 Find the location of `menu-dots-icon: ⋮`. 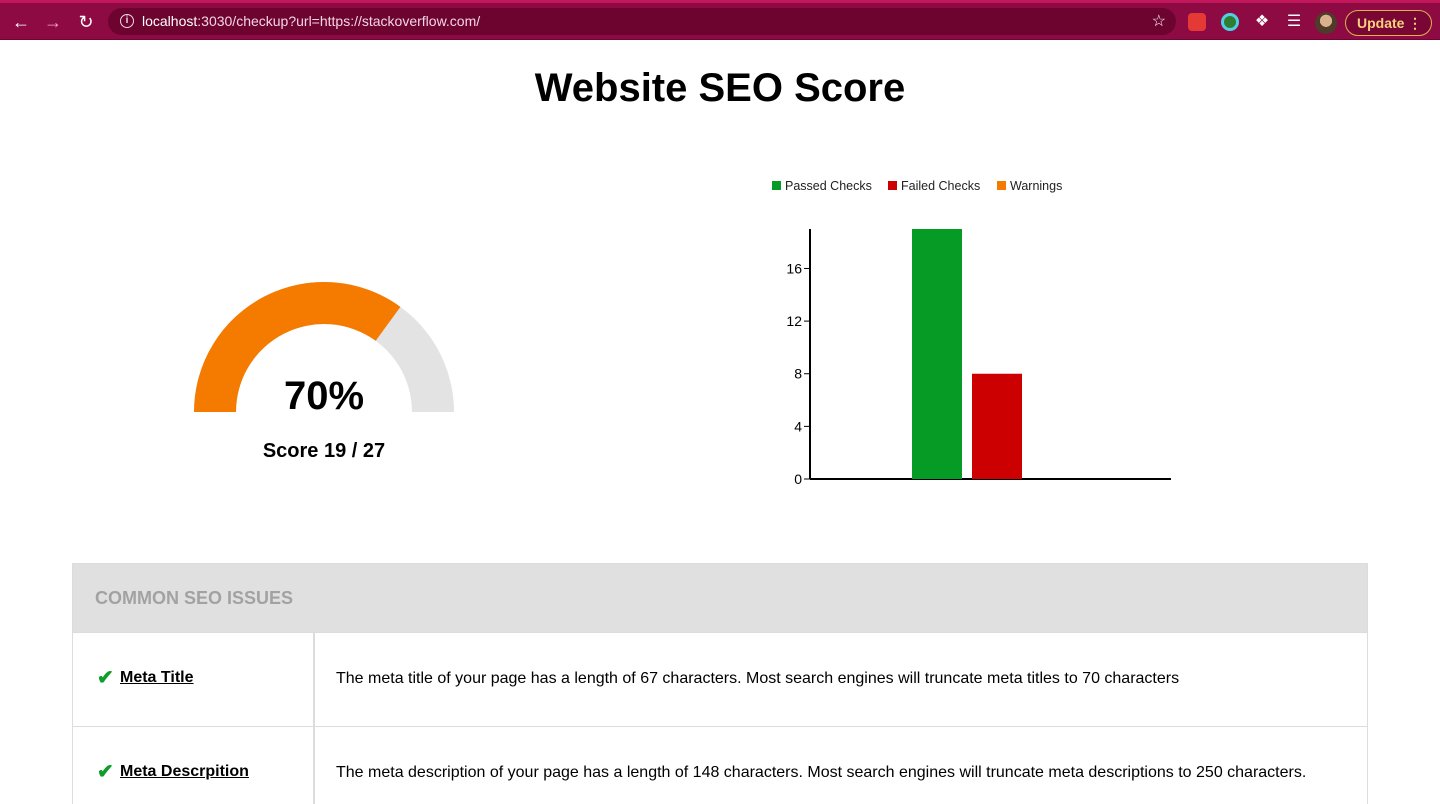

menu-dots-icon: ⋮ is located at coordinates (1415, 23).